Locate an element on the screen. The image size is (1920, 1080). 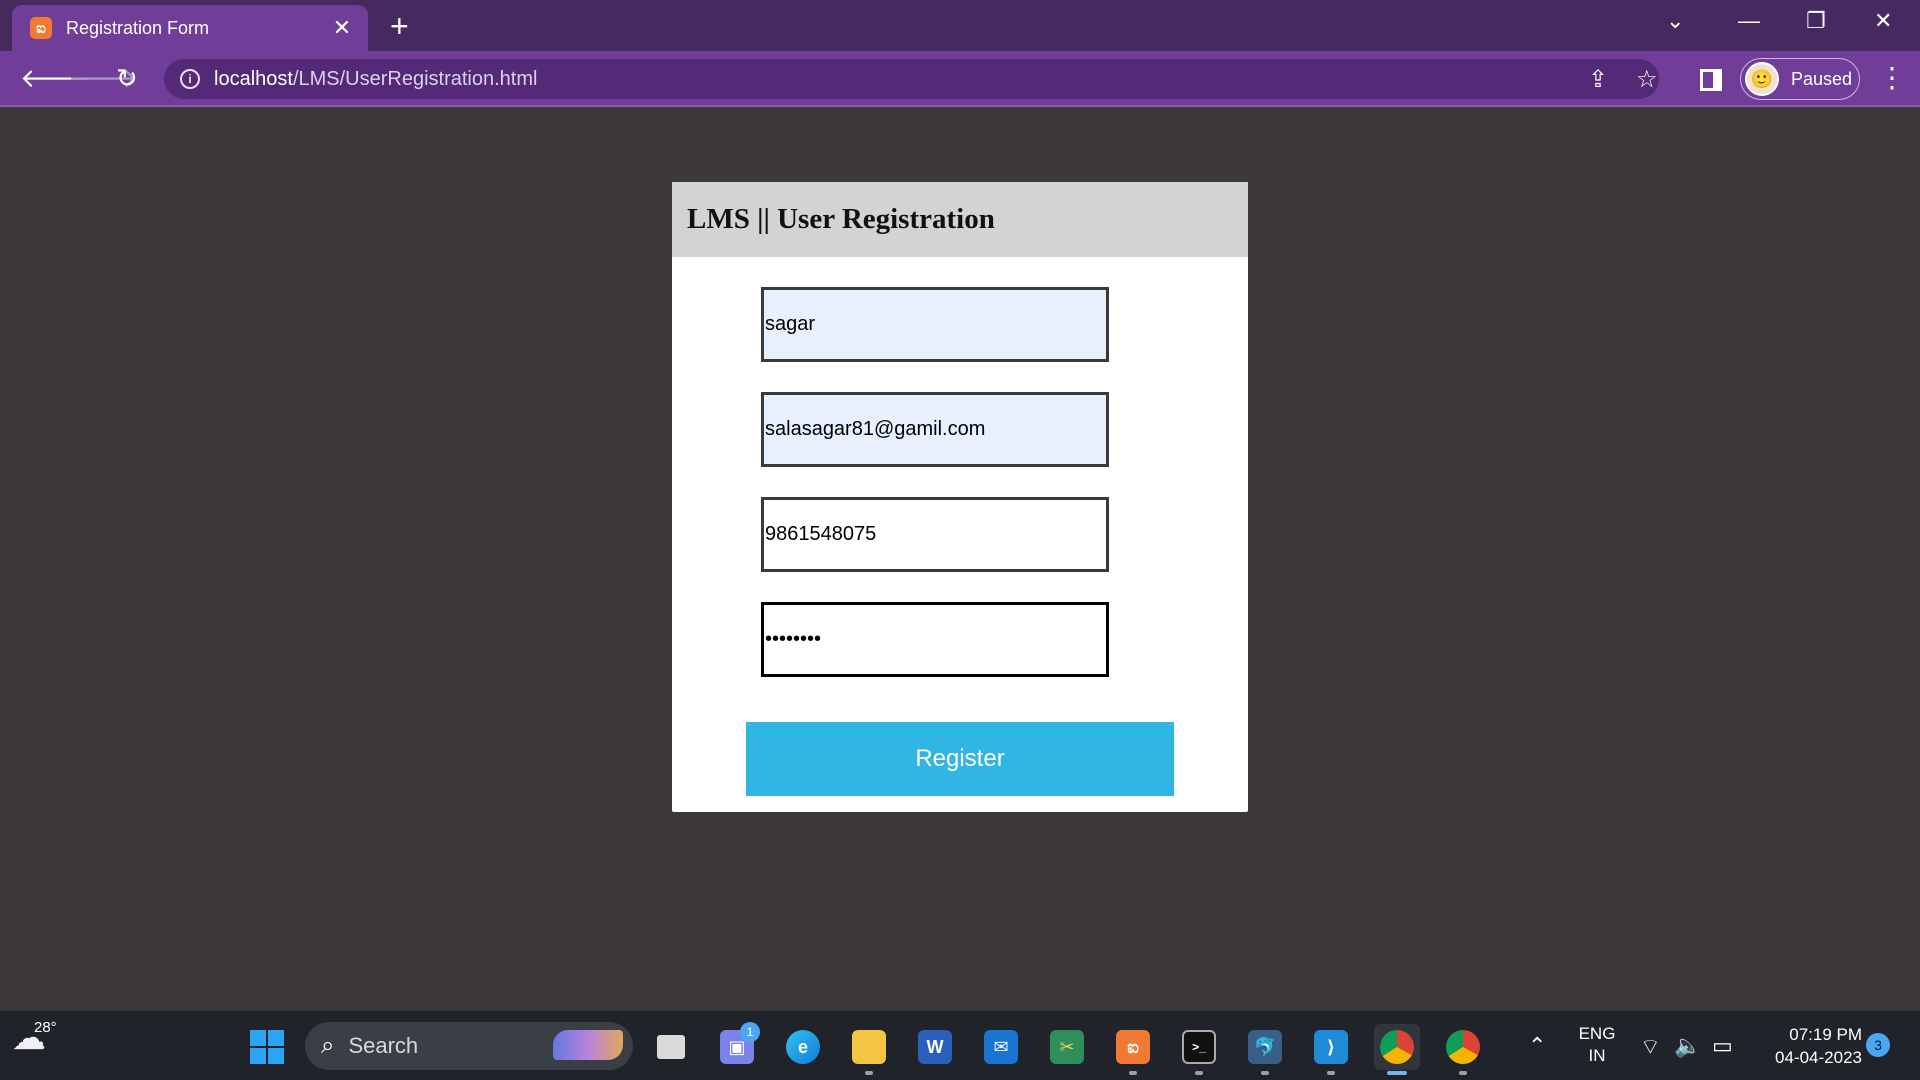
url-text: localhost/LMS/UserRegistration.html is located at coordinates (375, 79).